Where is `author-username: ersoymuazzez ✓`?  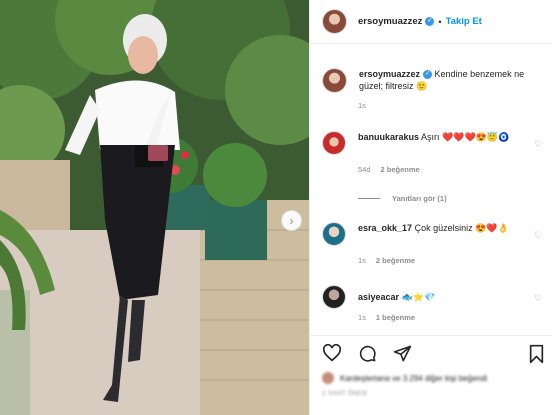
author-username: ersoymuazzez ✓ is located at coordinates (396, 21).